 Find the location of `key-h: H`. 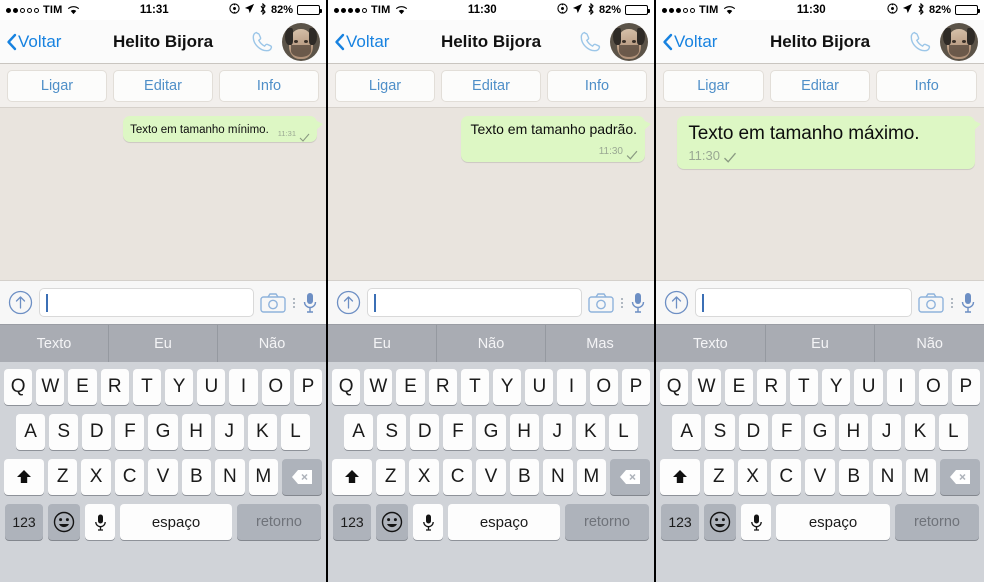

key-h: H is located at coordinates (853, 432).